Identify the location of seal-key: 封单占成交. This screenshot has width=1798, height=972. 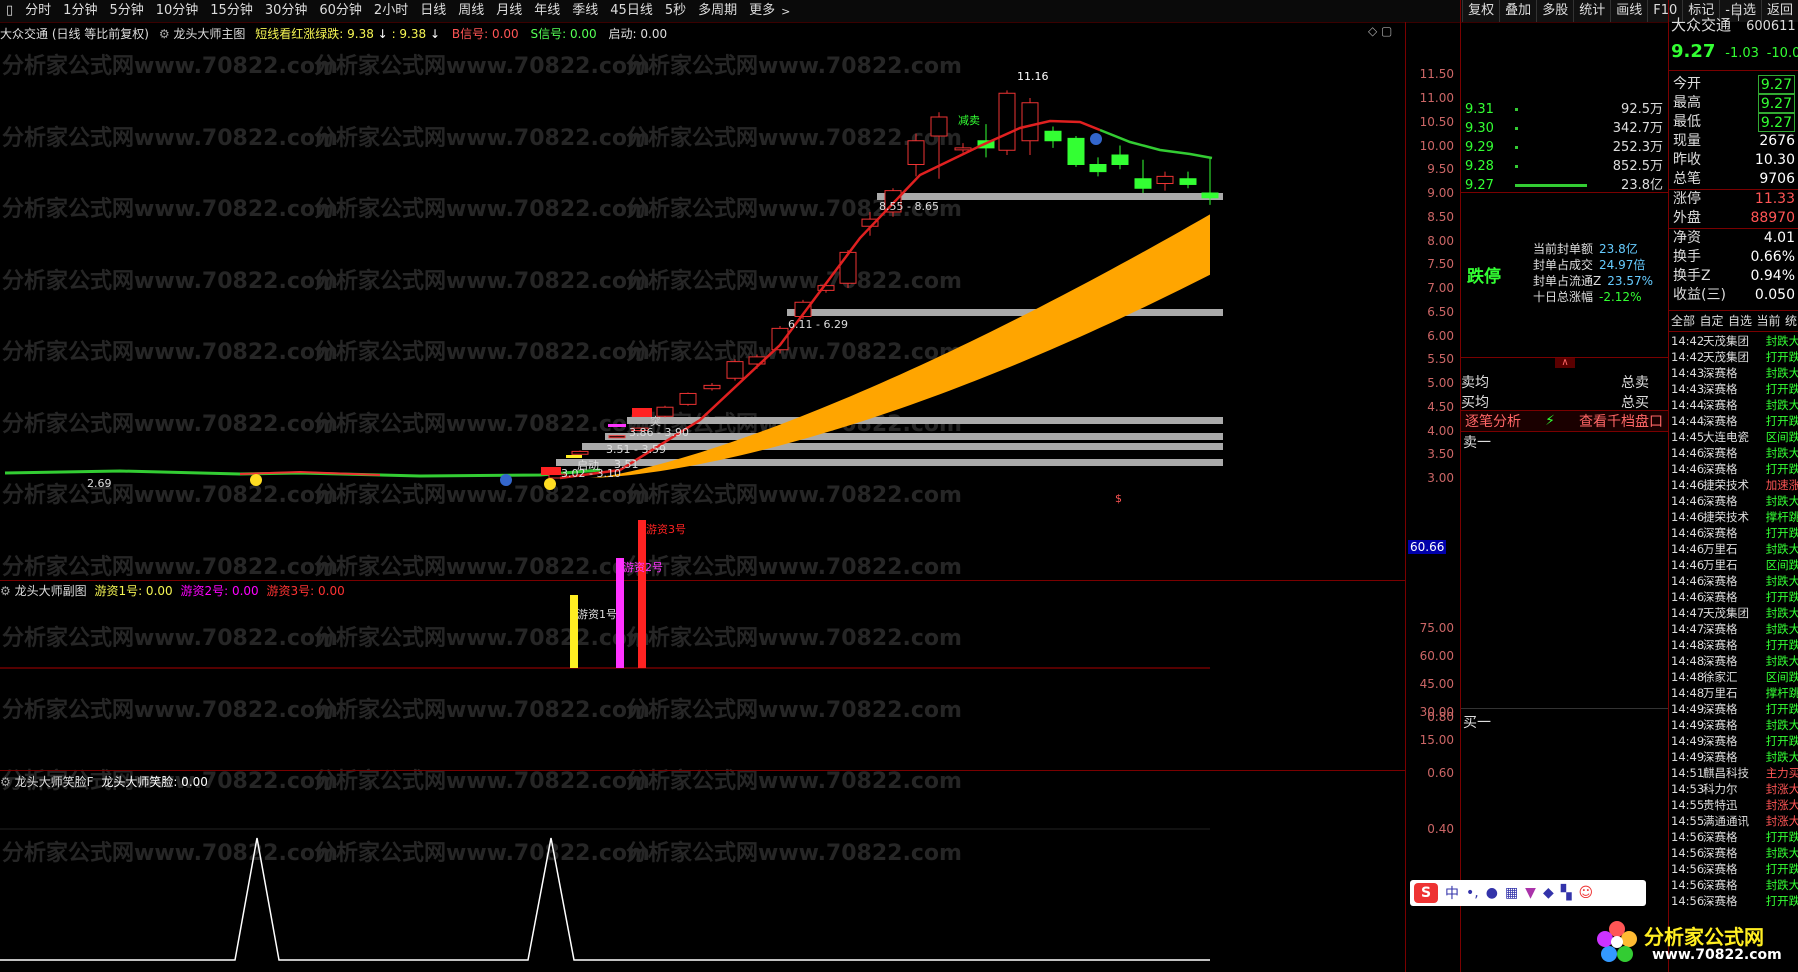
(1563, 265).